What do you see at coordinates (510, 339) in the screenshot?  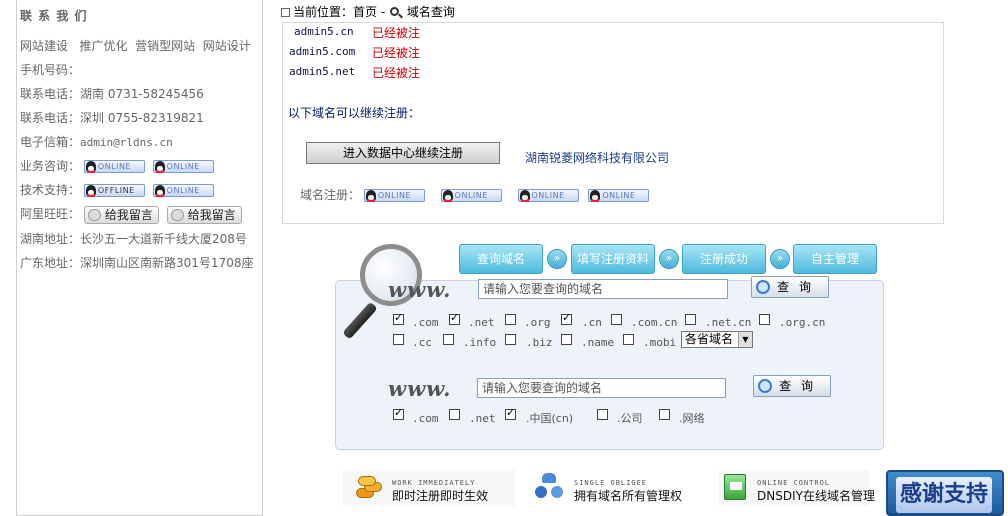 I see `tld-checkbox-biz` at bounding box center [510, 339].